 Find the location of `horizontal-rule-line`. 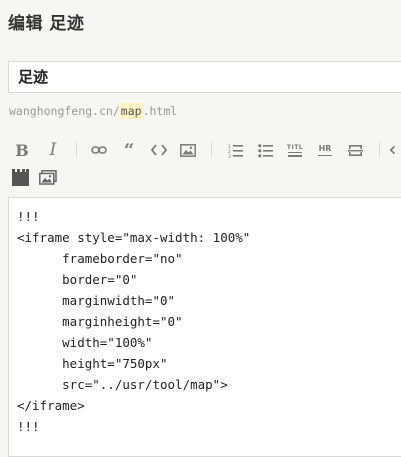

horizontal-rule-line is located at coordinates (325, 155).